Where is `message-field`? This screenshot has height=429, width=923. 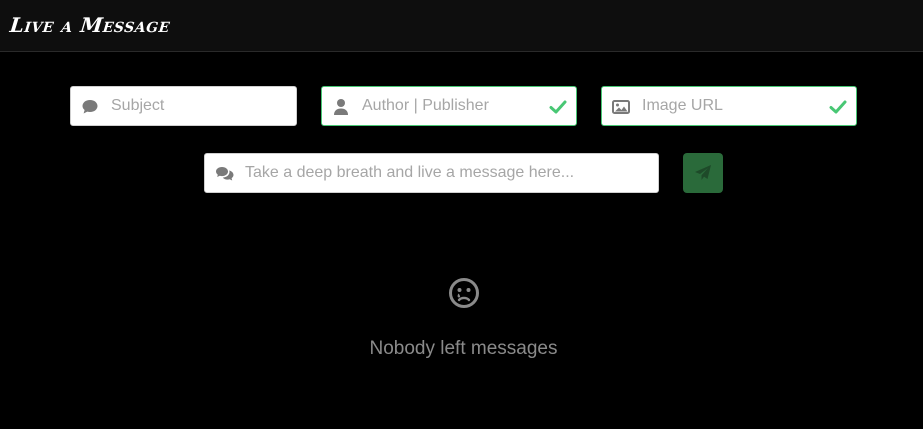
message-field is located at coordinates (431, 173).